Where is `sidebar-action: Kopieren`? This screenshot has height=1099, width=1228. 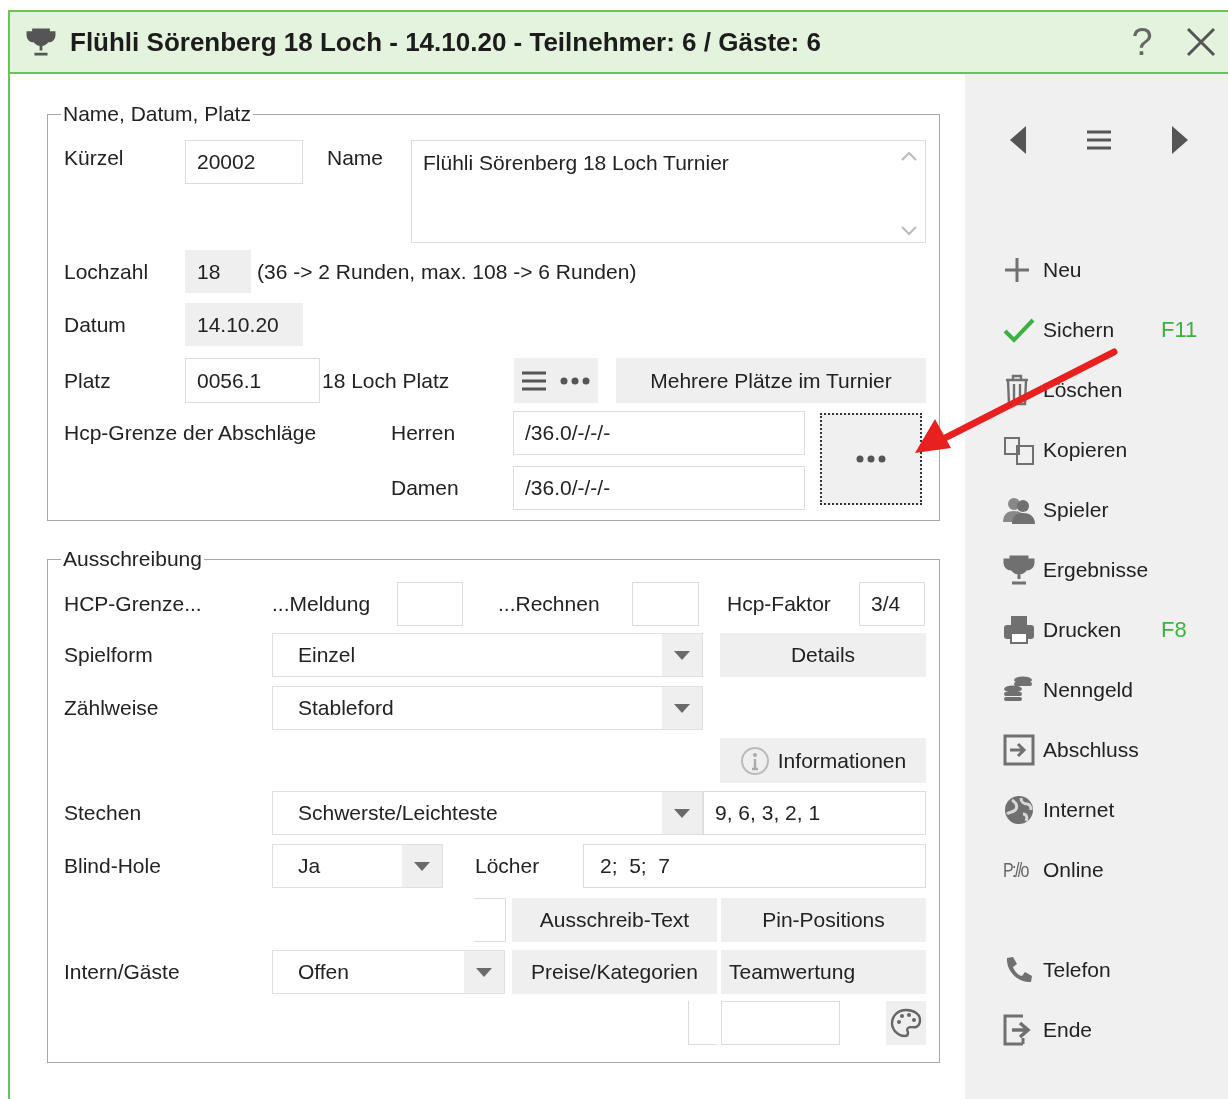
sidebar-action: Kopieren is located at coordinates (1096, 450).